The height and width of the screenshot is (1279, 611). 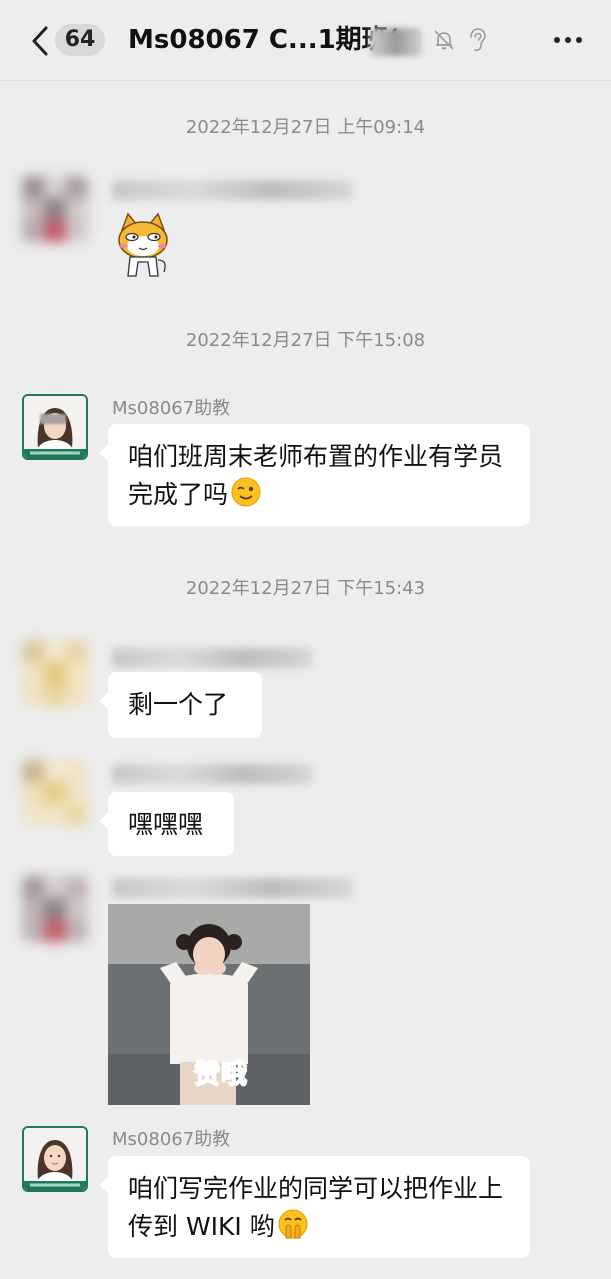 What do you see at coordinates (264, 40) in the screenshot?
I see `chat-title: Ms08067 C...1期班(` at bounding box center [264, 40].